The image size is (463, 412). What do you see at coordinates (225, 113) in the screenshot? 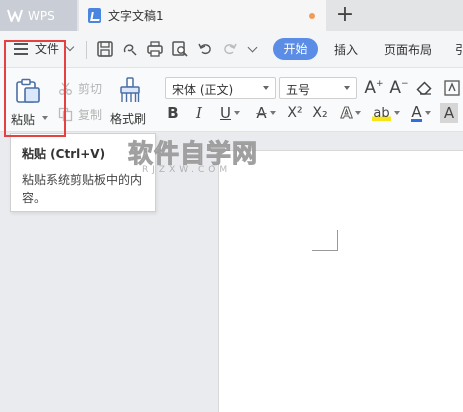
I see `underline-icon: U` at bounding box center [225, 113].